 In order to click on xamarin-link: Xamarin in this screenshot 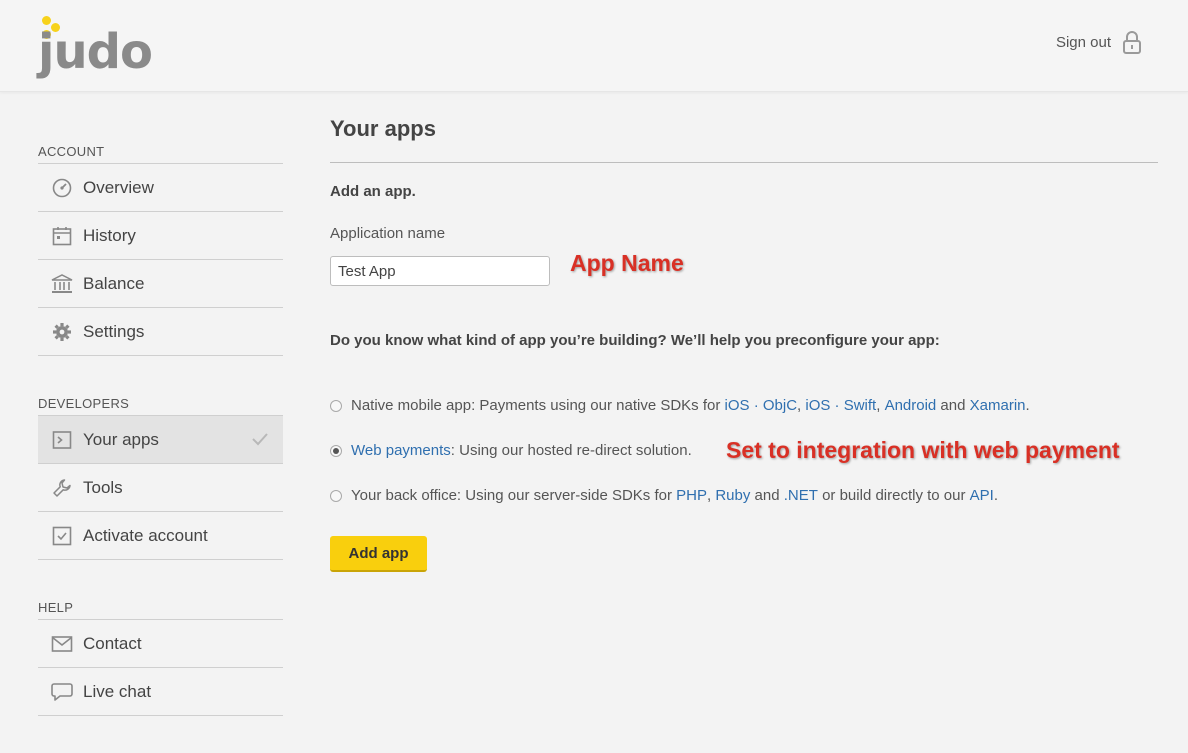, I will do `click(998, 405)`.